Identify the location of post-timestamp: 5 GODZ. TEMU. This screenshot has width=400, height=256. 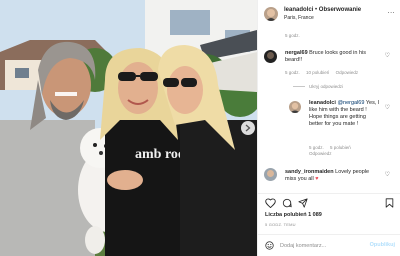
(280, 224).